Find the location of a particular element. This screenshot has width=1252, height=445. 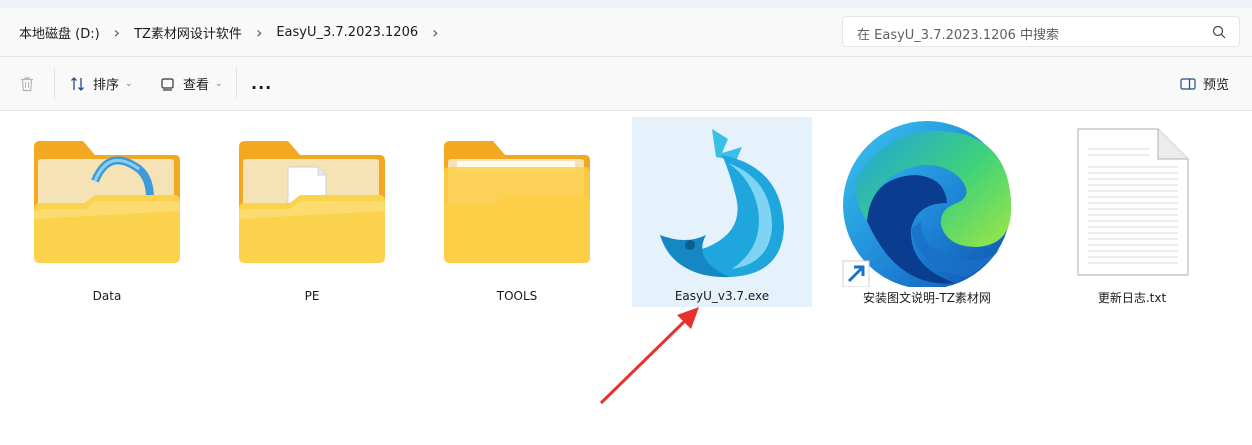

preview-pane-button: 预览 is located at coordinates (1204, 83).